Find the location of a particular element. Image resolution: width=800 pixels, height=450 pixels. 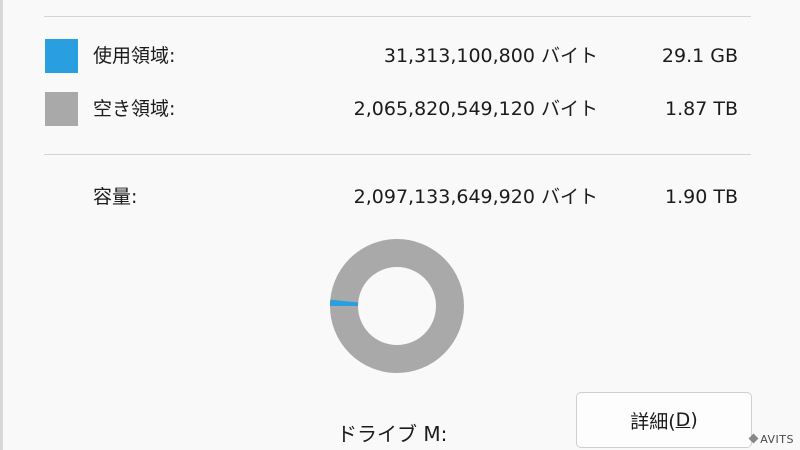

capacity-size: 1.90 TB is located at coordinates (701, 197).